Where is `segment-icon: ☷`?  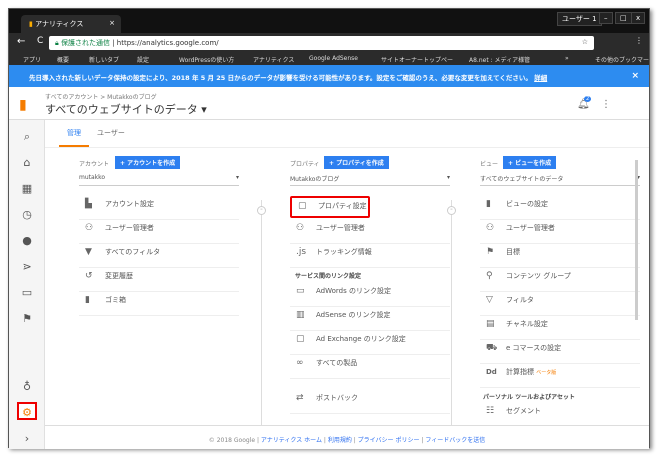 segment-icon: ☷ is located at coordinates (490, 411).